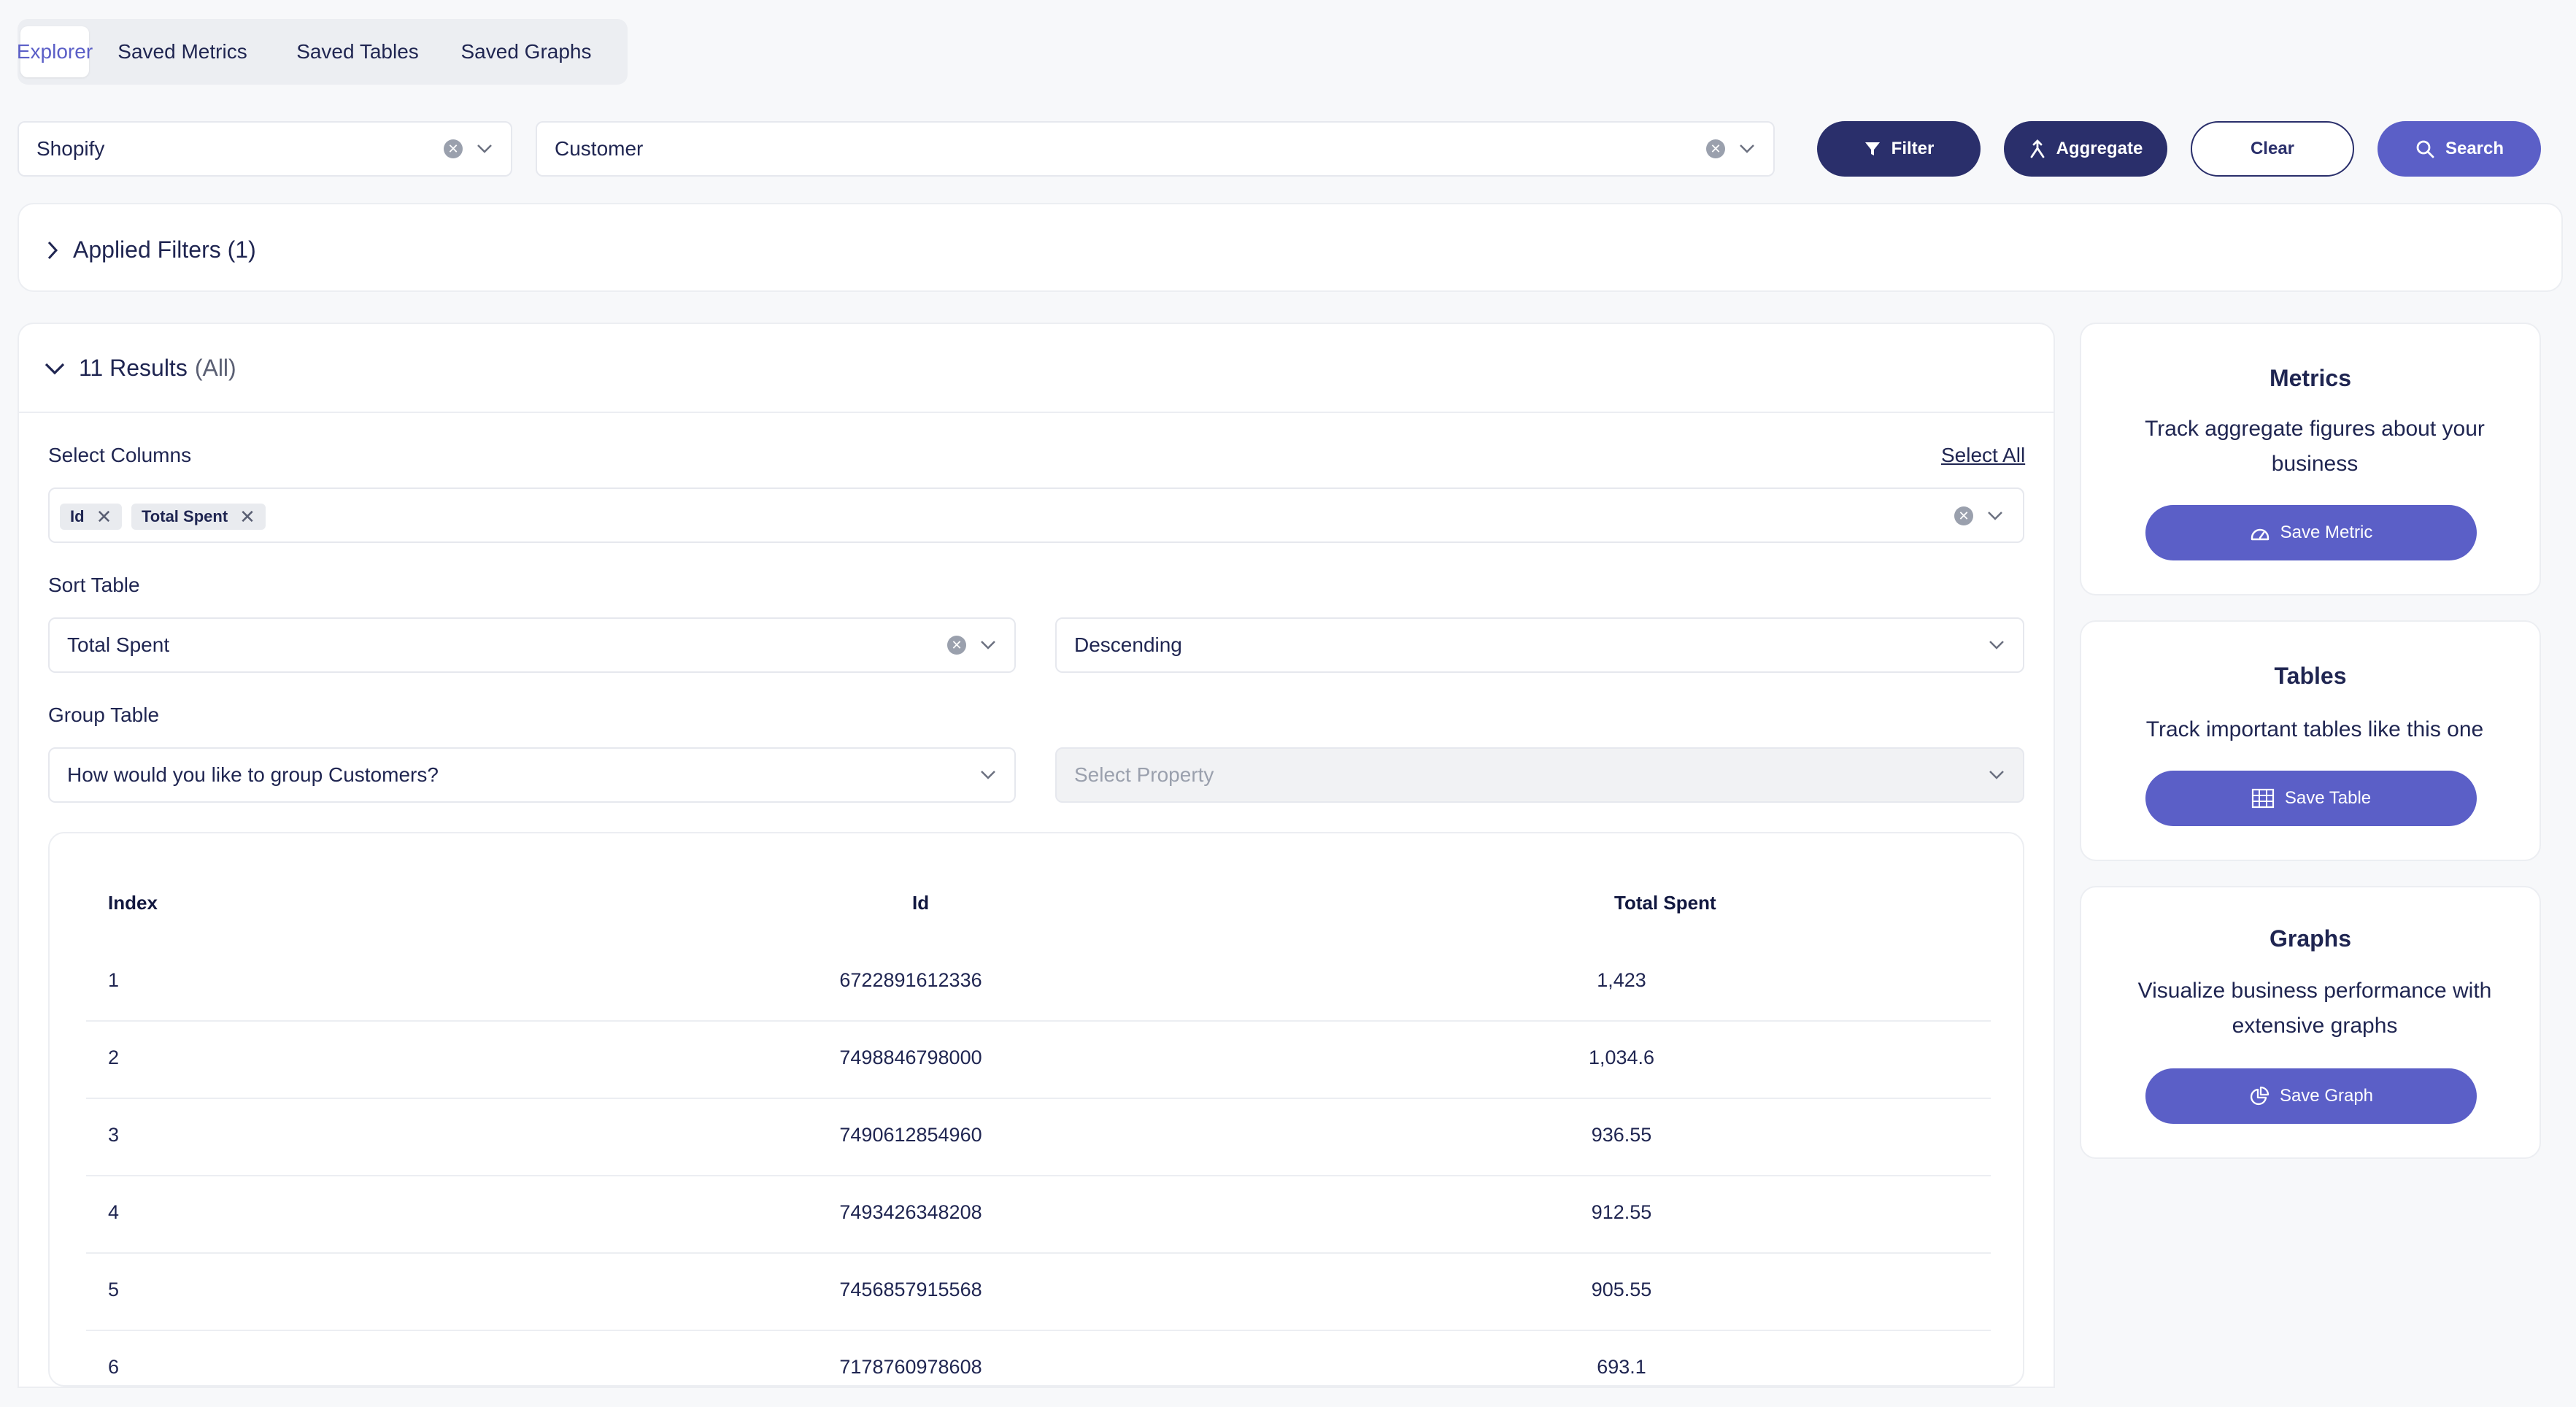 This screenshot has width=2576, height=1407. I want to click on group-table-label: Group Table, so click(104, 715).